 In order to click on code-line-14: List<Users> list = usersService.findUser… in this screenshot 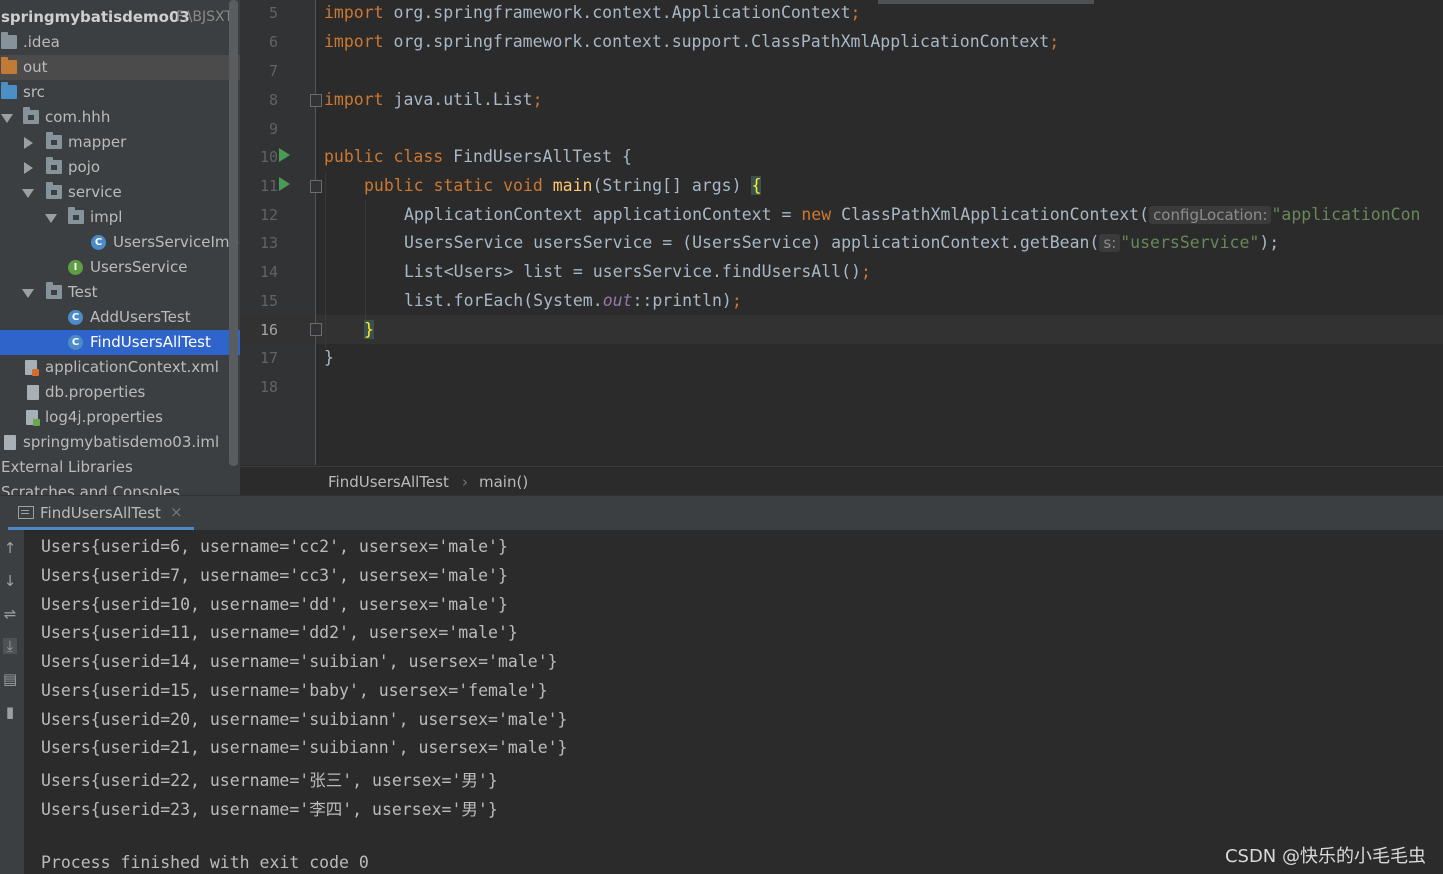, I will do `click(637, 271)`.